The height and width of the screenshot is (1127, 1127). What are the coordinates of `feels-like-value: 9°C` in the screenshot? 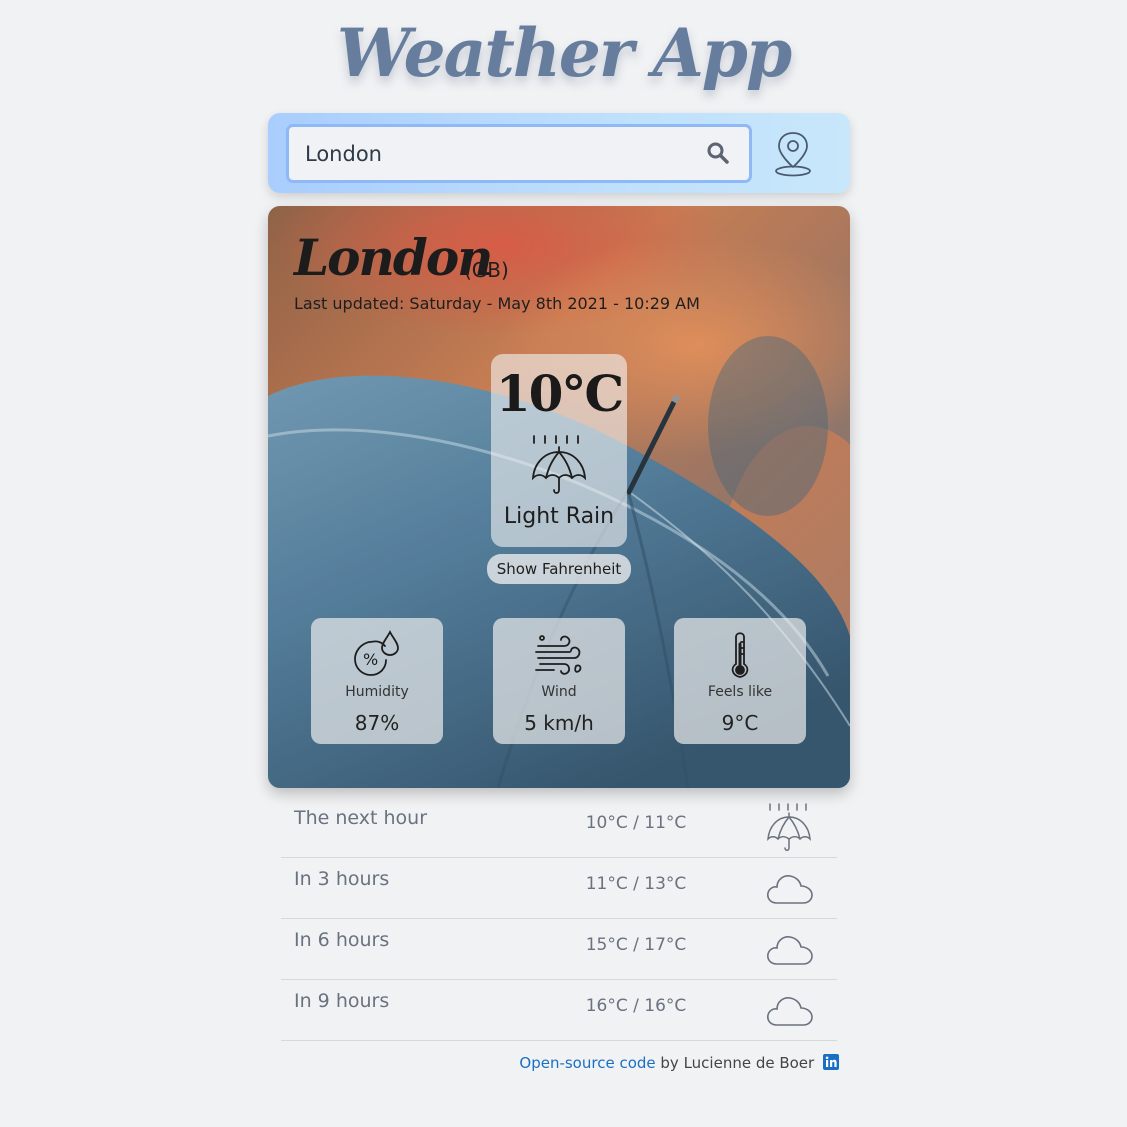 It's located at (740, 723).